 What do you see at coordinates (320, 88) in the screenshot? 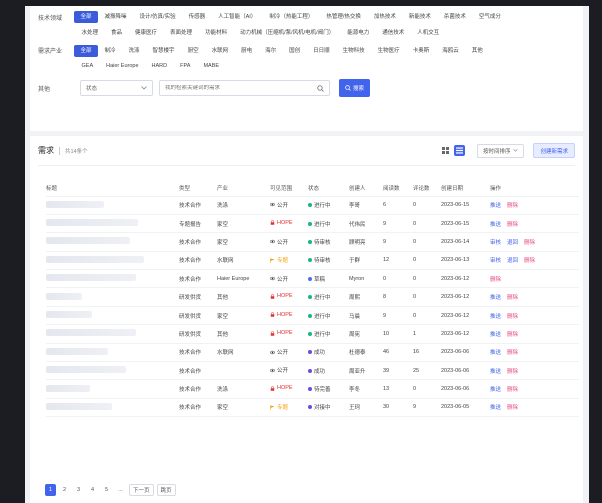
I see `search-icon` at bounding box center [320, 88].